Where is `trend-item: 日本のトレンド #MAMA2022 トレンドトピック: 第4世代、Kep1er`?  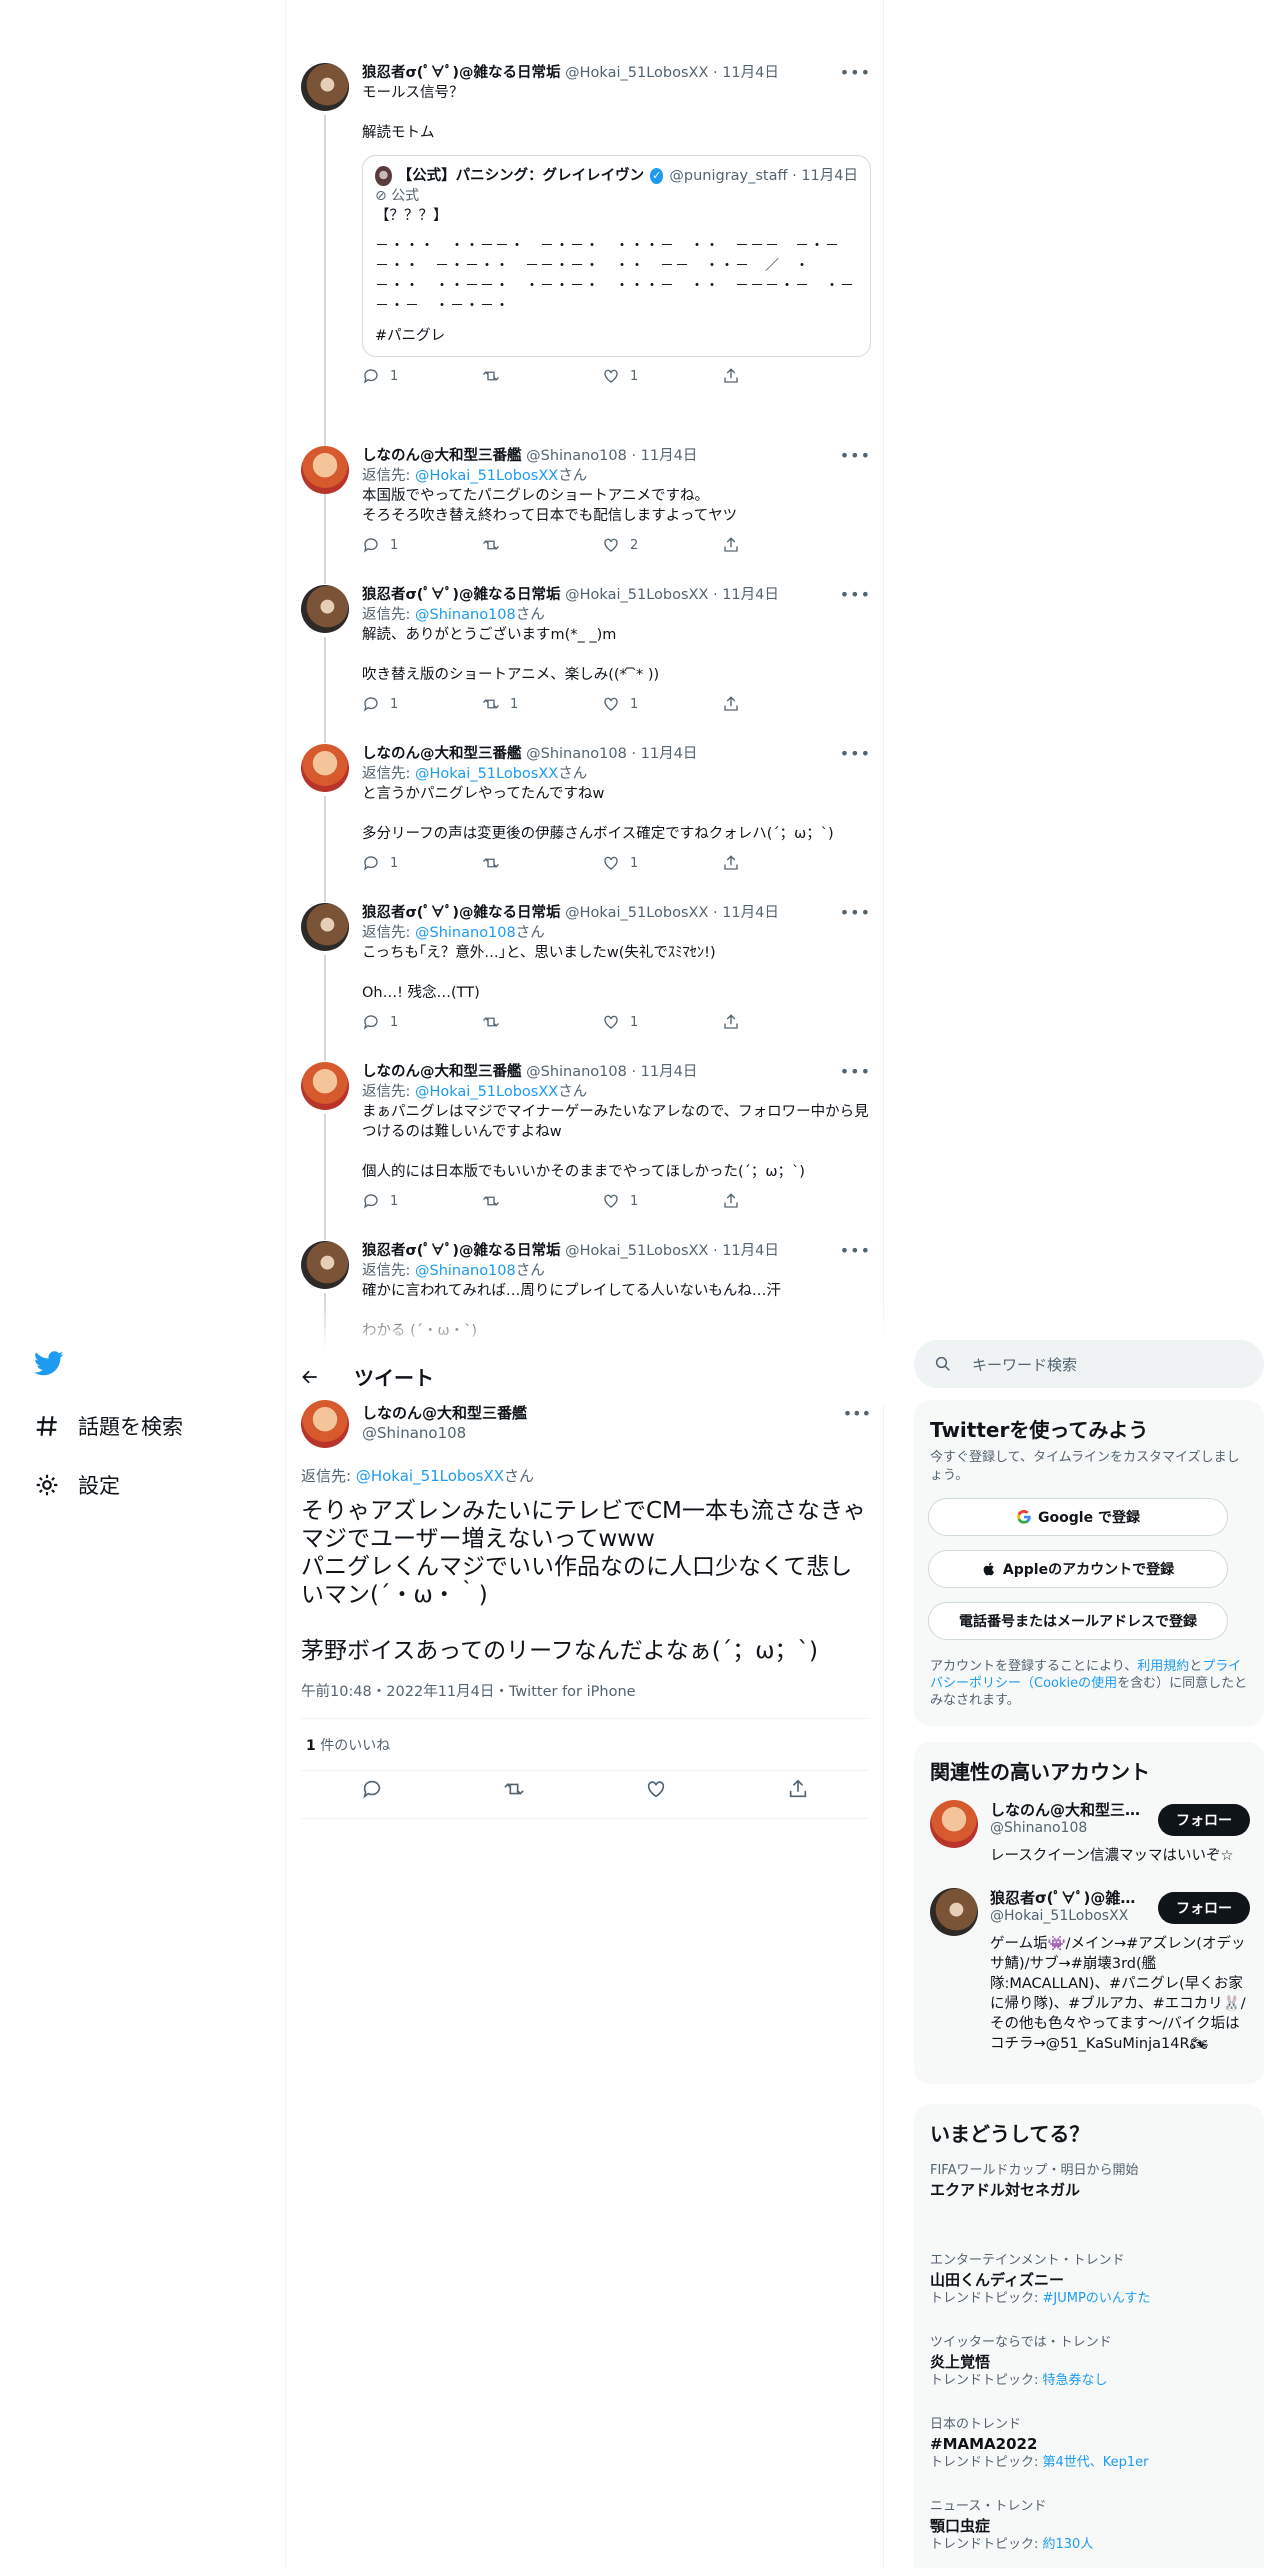
trend-item: 日本のトレンド #MAMA2022 トレンドトピック: 第4世代、Kep1er is located at coordinates (1090, 2444).